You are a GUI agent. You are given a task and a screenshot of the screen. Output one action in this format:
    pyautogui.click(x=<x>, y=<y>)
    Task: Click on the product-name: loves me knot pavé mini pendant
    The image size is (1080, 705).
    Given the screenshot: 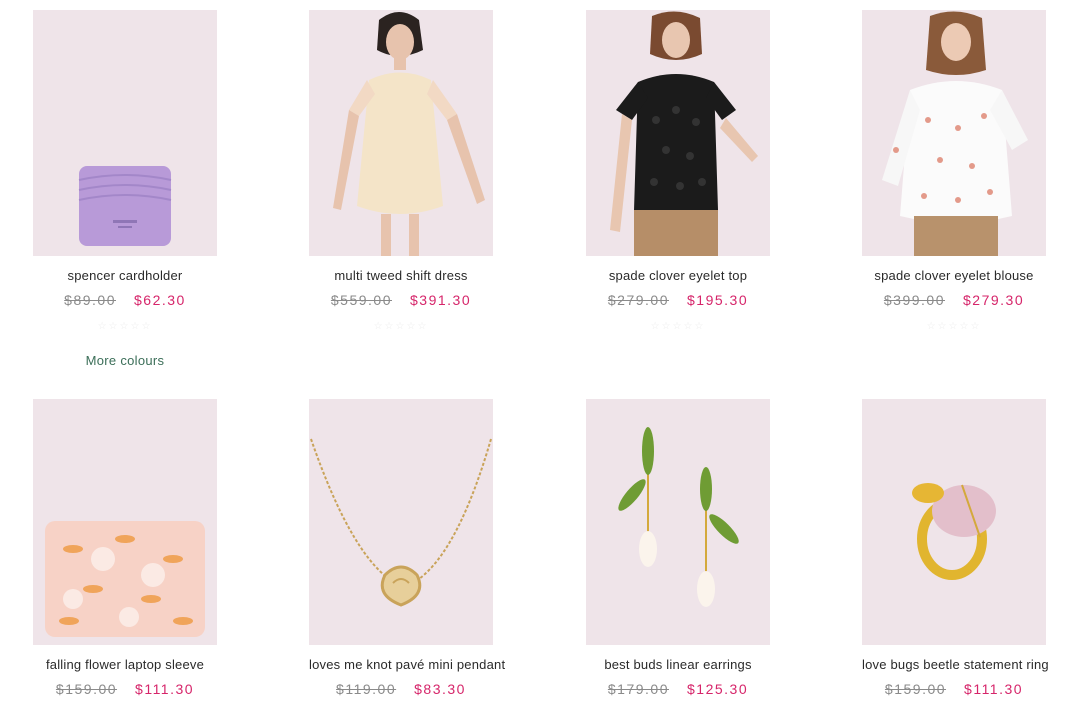 What is the action you would take?
    pyautogui.click(x=407, y=664)
    